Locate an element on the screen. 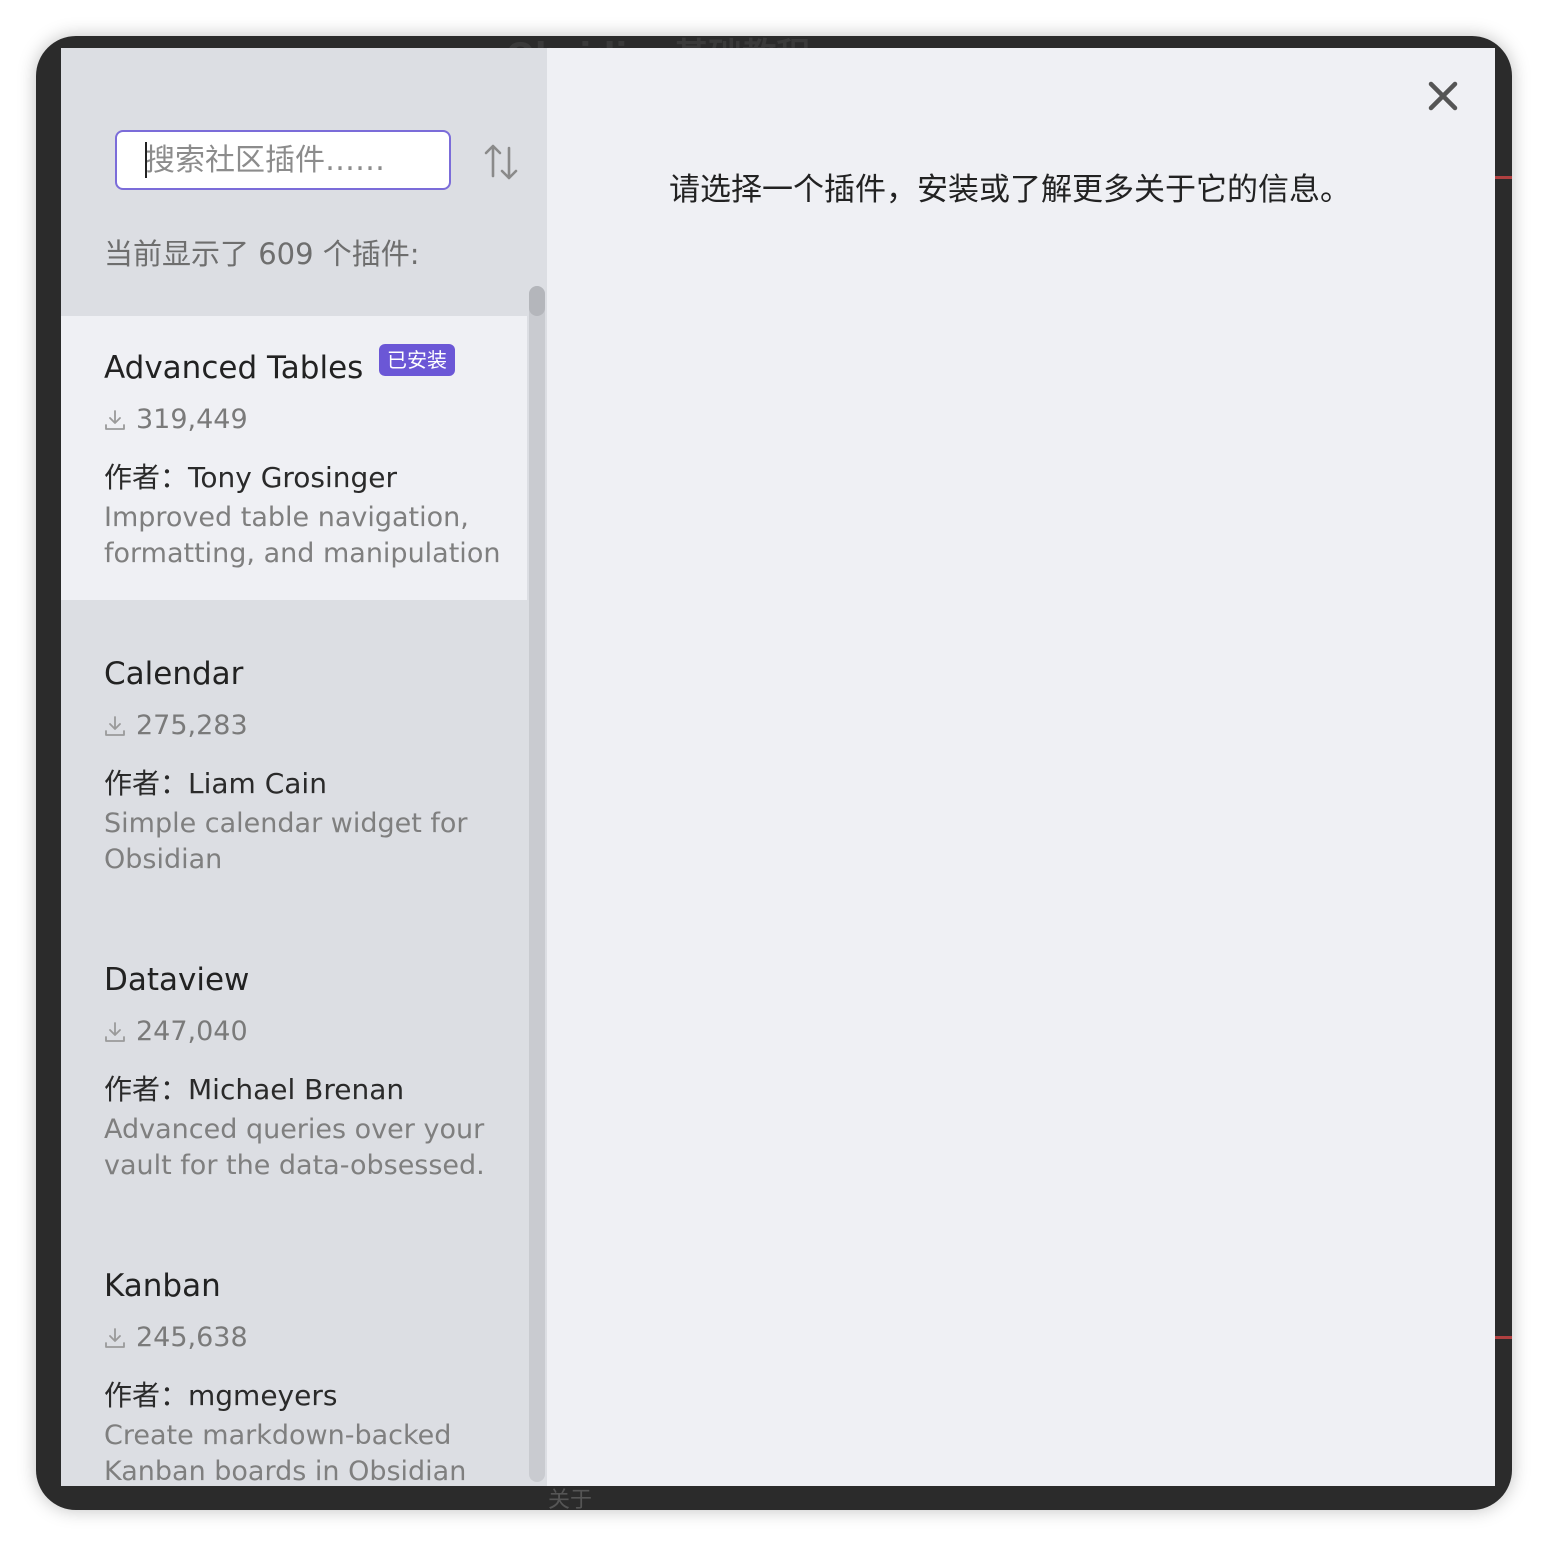 The image size is (1548, 1546). plugin-name: Kanban is located at coordinates (162, 1286).